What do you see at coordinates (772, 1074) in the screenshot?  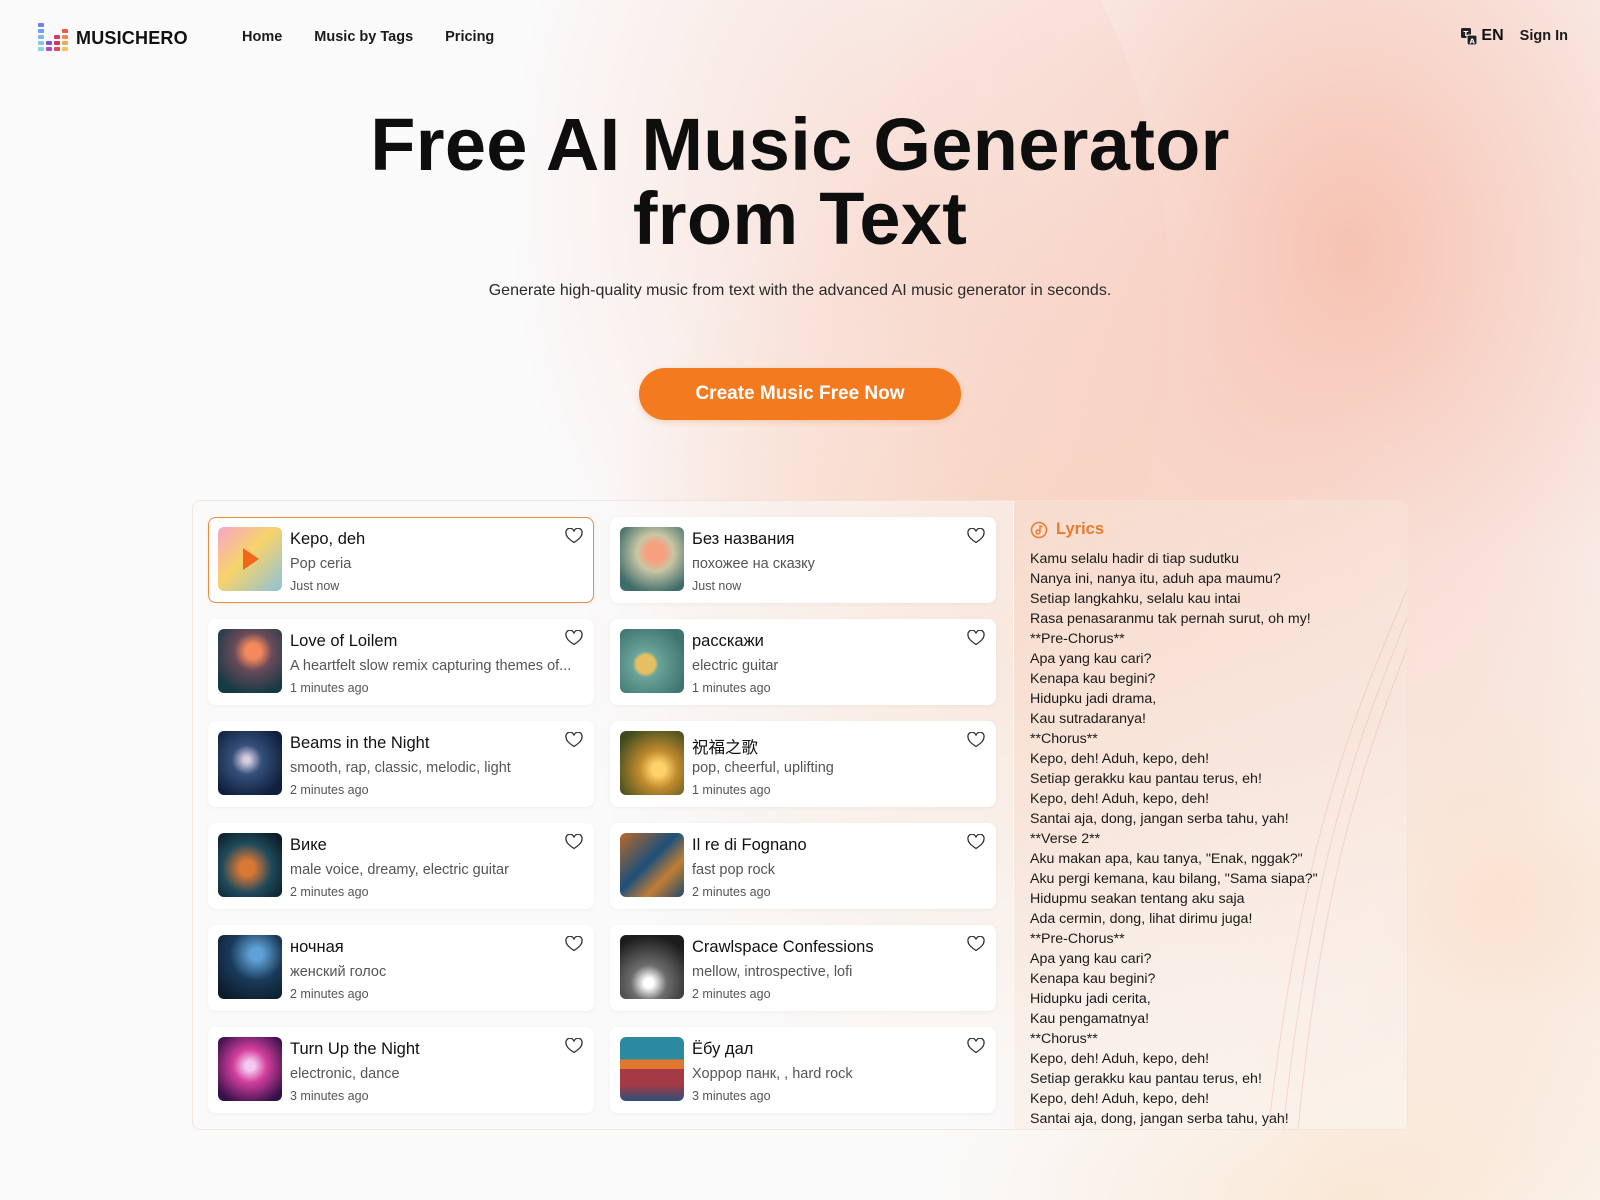 I see `song-tags: Хоррор панк, , hard rock` at bounding box center [772, 1074].